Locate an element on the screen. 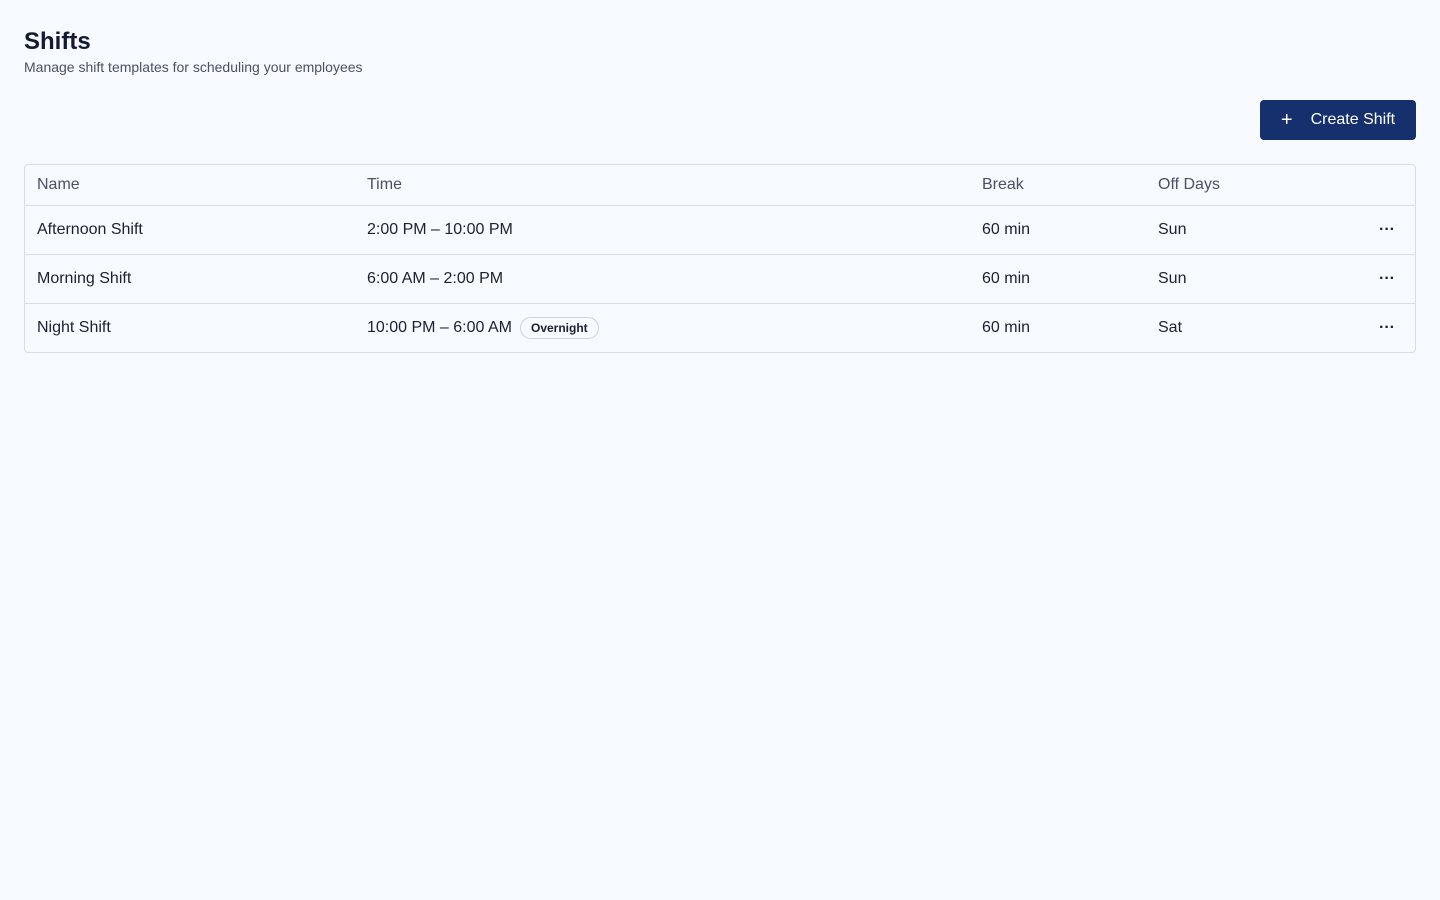  shift-time-range: 6:00 AM – 2:00 PM is located at coordinates (435, 278).